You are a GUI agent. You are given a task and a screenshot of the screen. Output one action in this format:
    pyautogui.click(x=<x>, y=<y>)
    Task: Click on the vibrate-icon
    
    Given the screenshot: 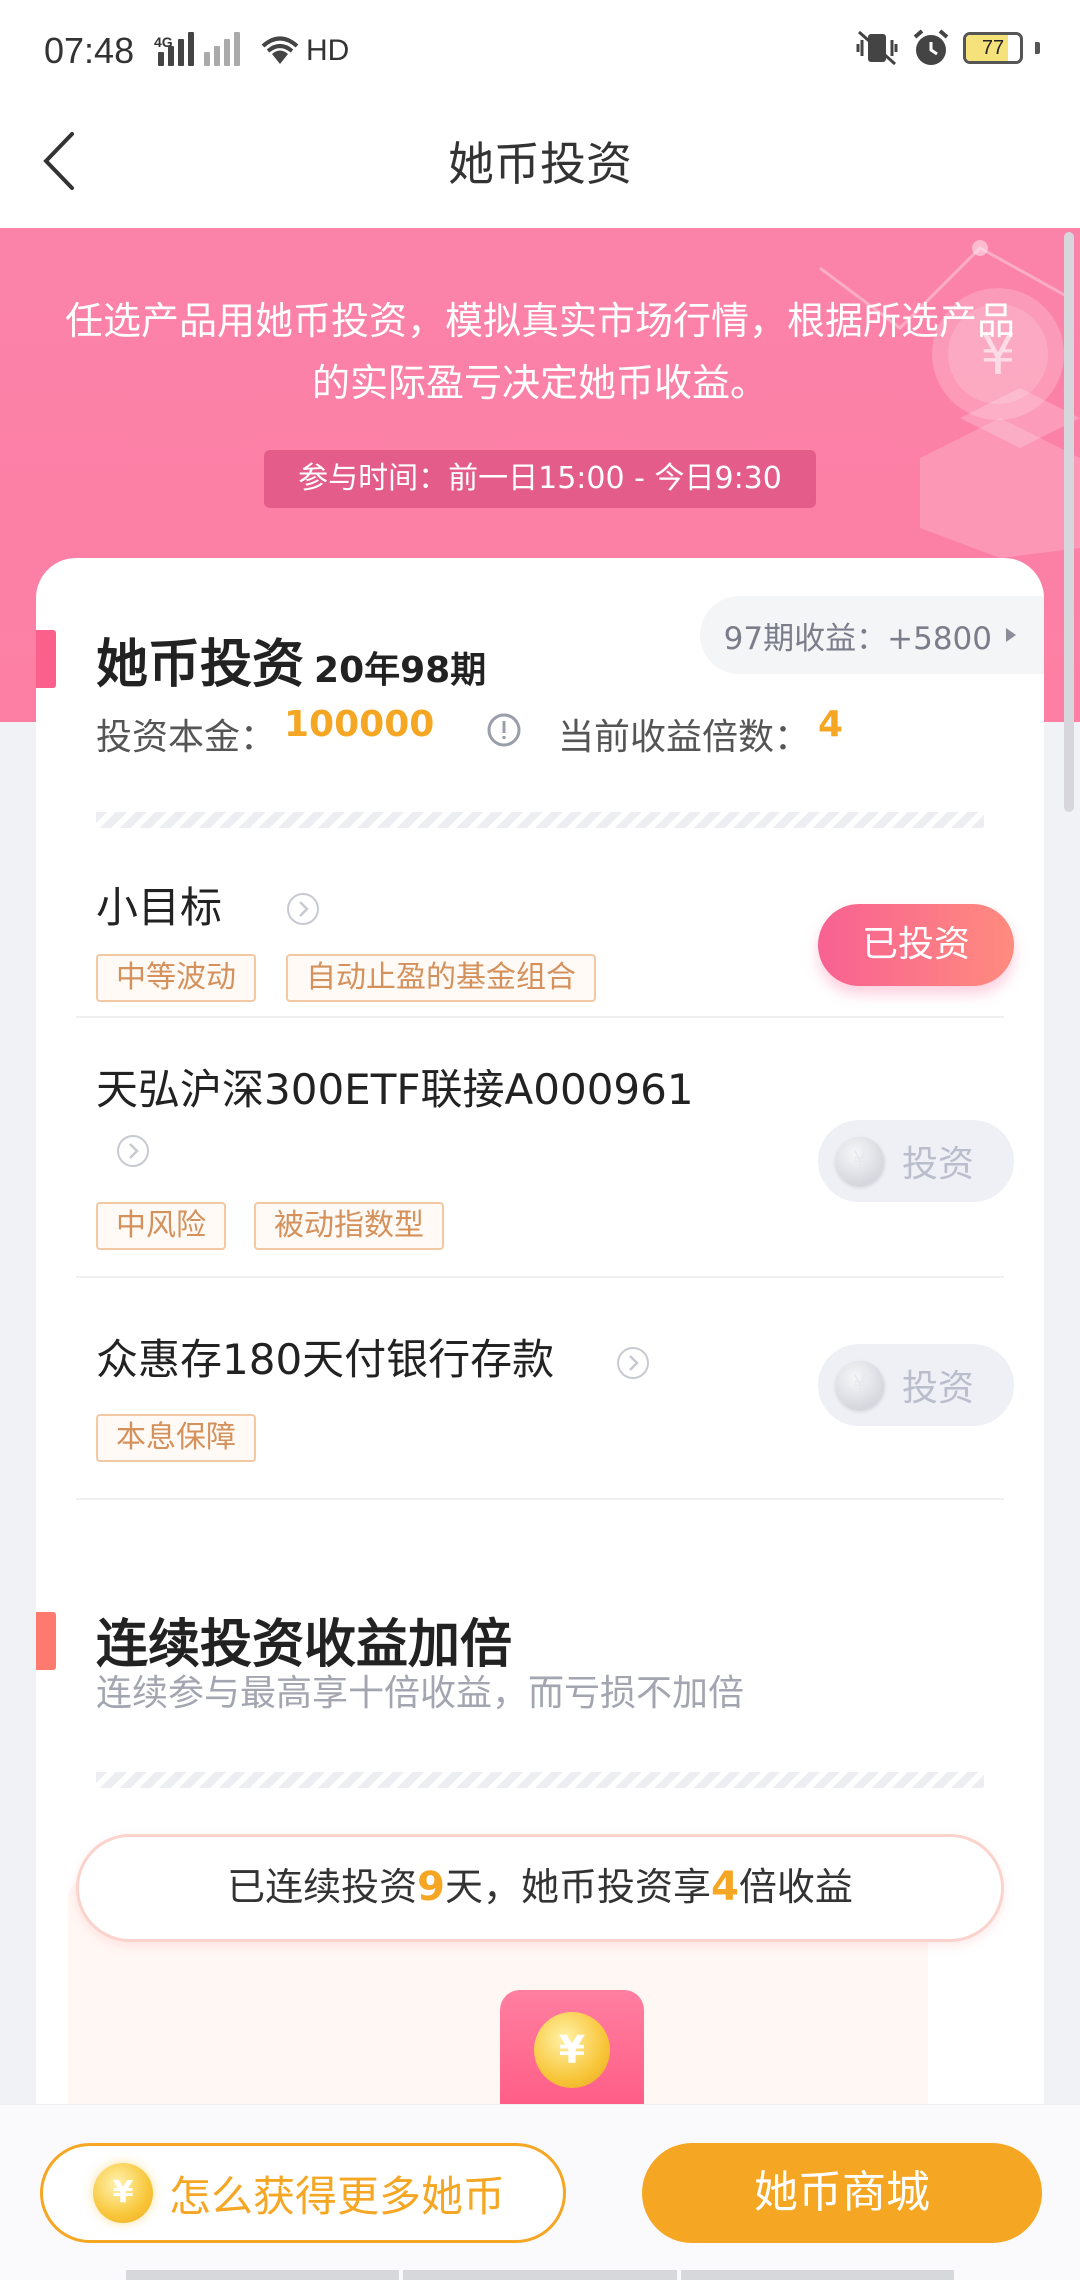 What is the action you would take?
    pyautogui.click(x=877, y=48)
    